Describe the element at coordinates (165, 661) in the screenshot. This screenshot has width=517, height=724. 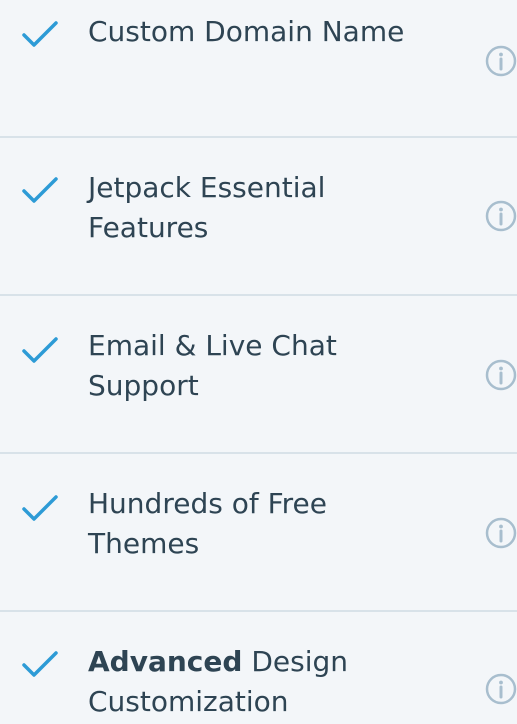
I see `feature-label-emphasis: Advanced` at that location.